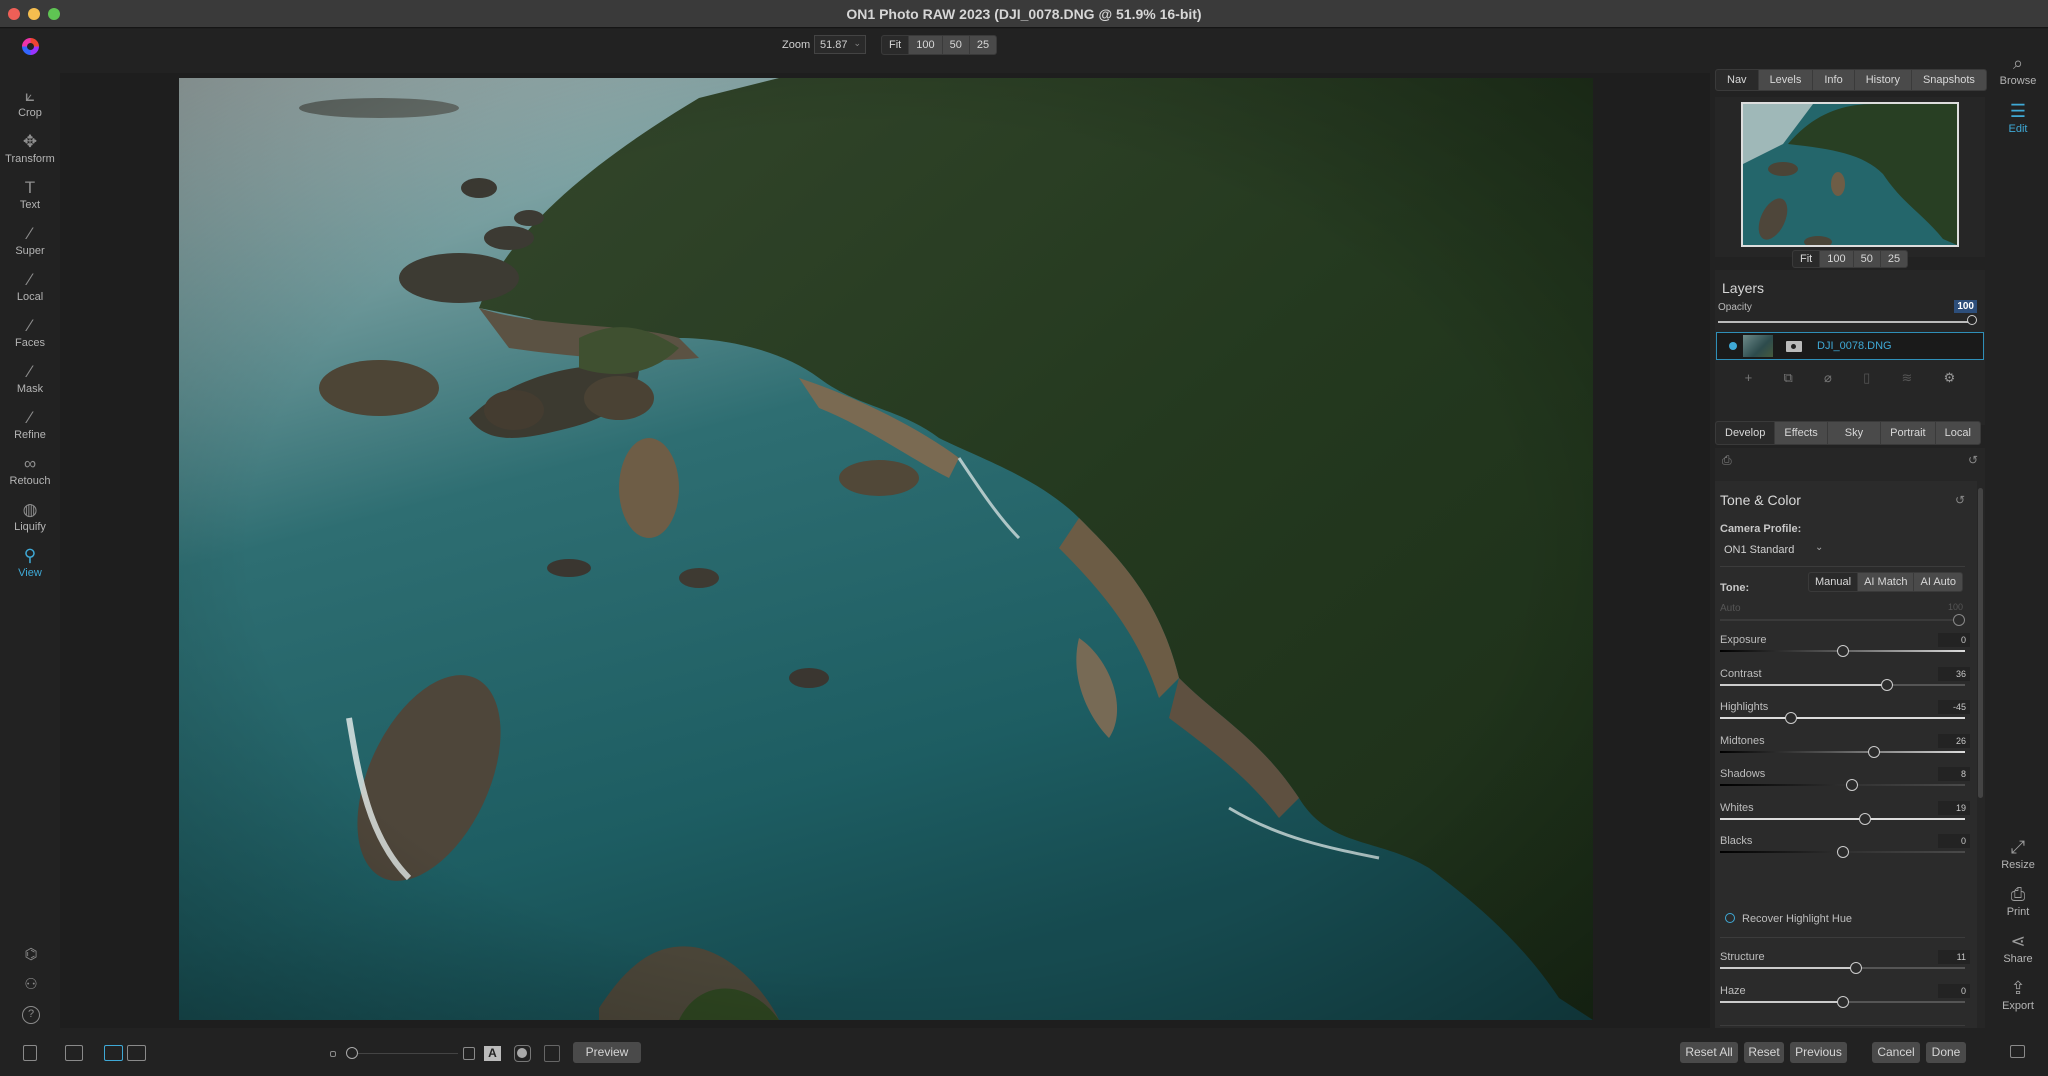  I want to click on opacity-slider-handle, so click(1972, 320).